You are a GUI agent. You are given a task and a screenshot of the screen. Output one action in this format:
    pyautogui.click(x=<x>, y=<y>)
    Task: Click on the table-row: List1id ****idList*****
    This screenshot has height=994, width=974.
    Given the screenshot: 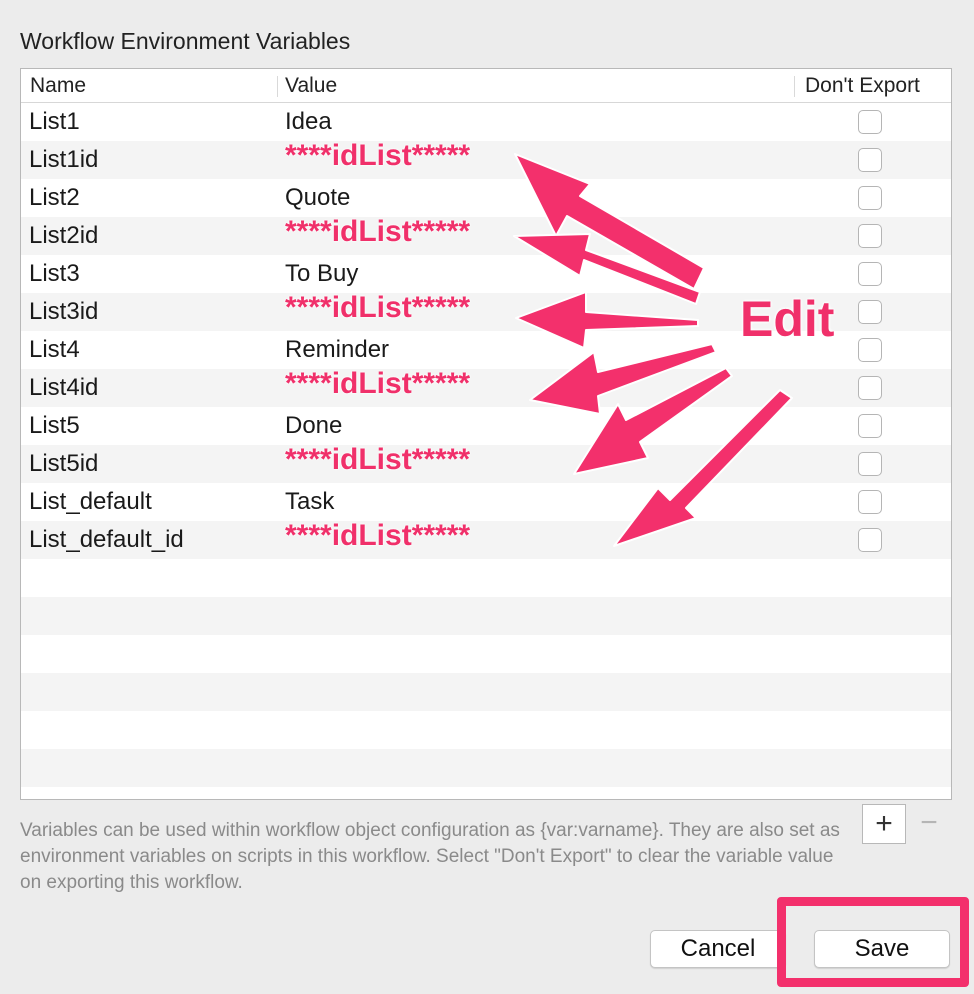 What is the action you would take?
    pyautogui.click(x=486, y=159)
    